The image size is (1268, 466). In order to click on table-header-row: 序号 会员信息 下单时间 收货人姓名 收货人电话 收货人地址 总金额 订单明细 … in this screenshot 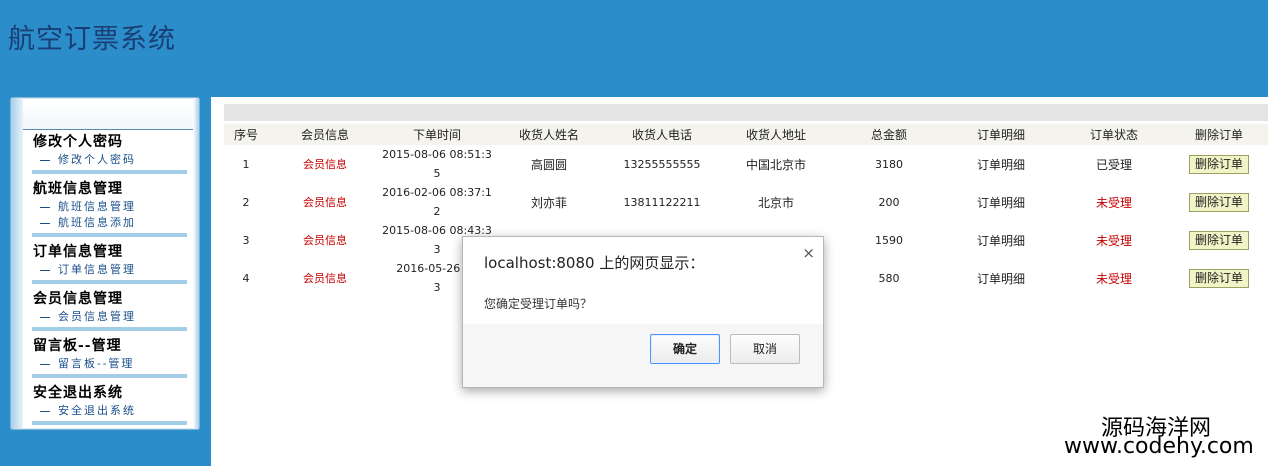, I will do `click(746, 134)`.